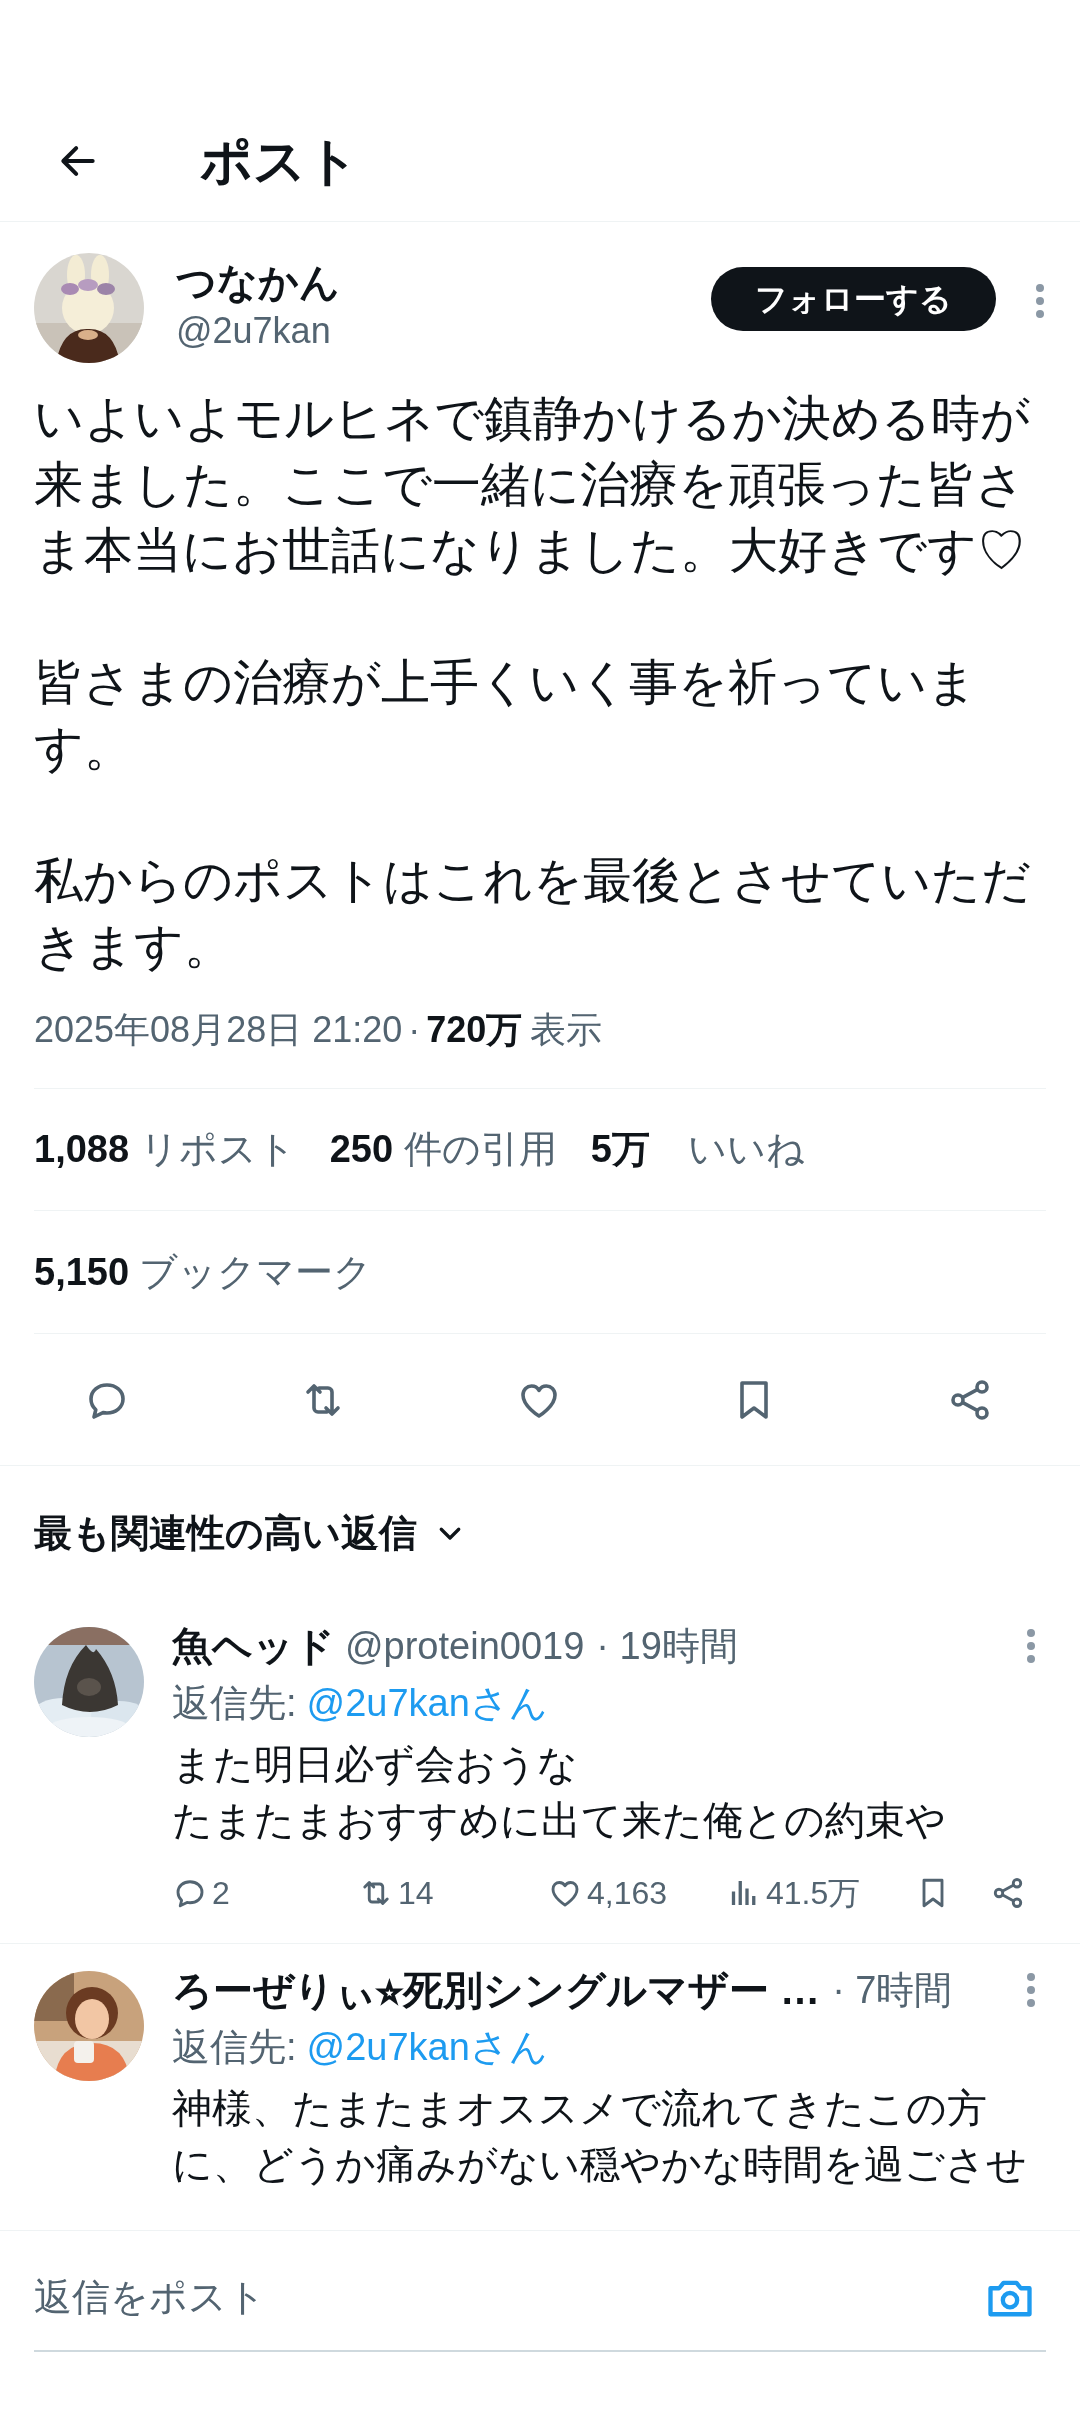 Image resolution: width=1080 pixels, height=2432 pixels. I want to click on reply-text: また明日必ず会おうな, so click(375, 1764).